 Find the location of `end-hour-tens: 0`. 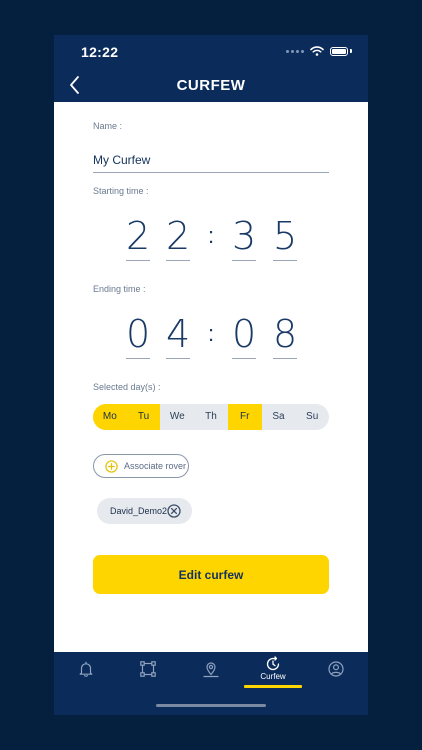

end-hour-tens: 0 is located at coordinates (138, 336).